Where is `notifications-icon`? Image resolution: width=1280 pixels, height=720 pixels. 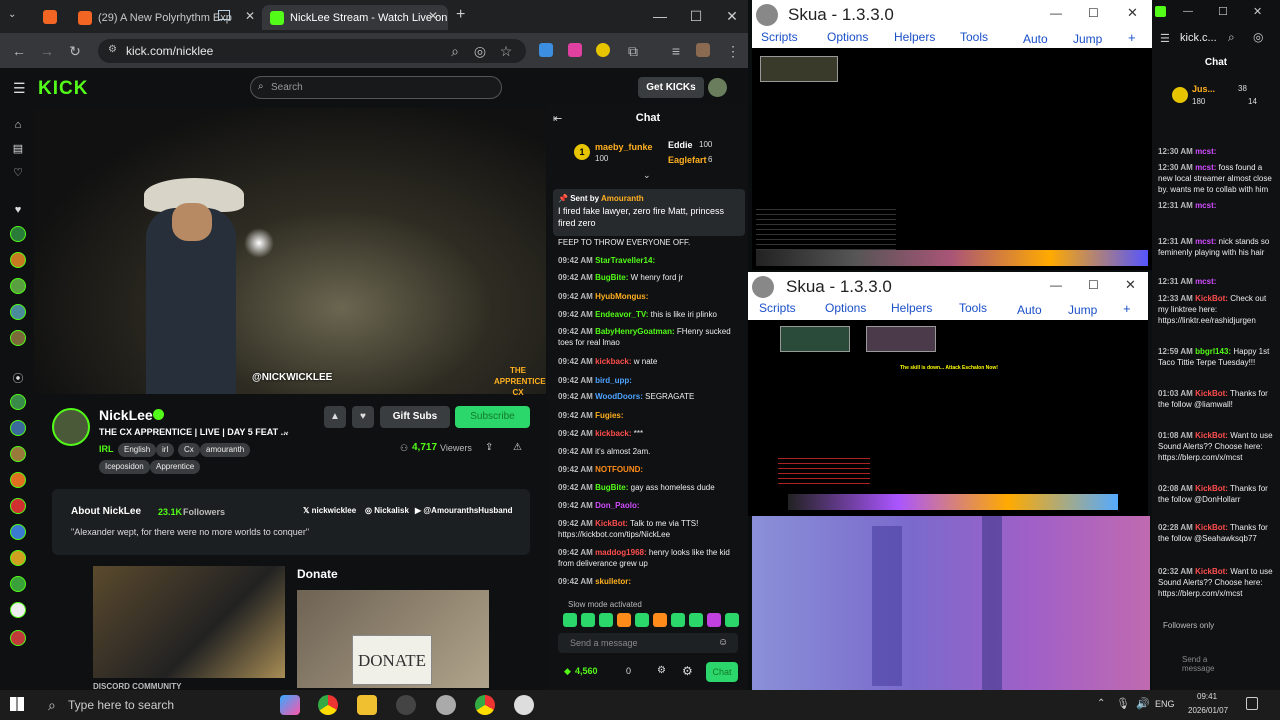 notifications-icon is located at coordinates (1252, 703).